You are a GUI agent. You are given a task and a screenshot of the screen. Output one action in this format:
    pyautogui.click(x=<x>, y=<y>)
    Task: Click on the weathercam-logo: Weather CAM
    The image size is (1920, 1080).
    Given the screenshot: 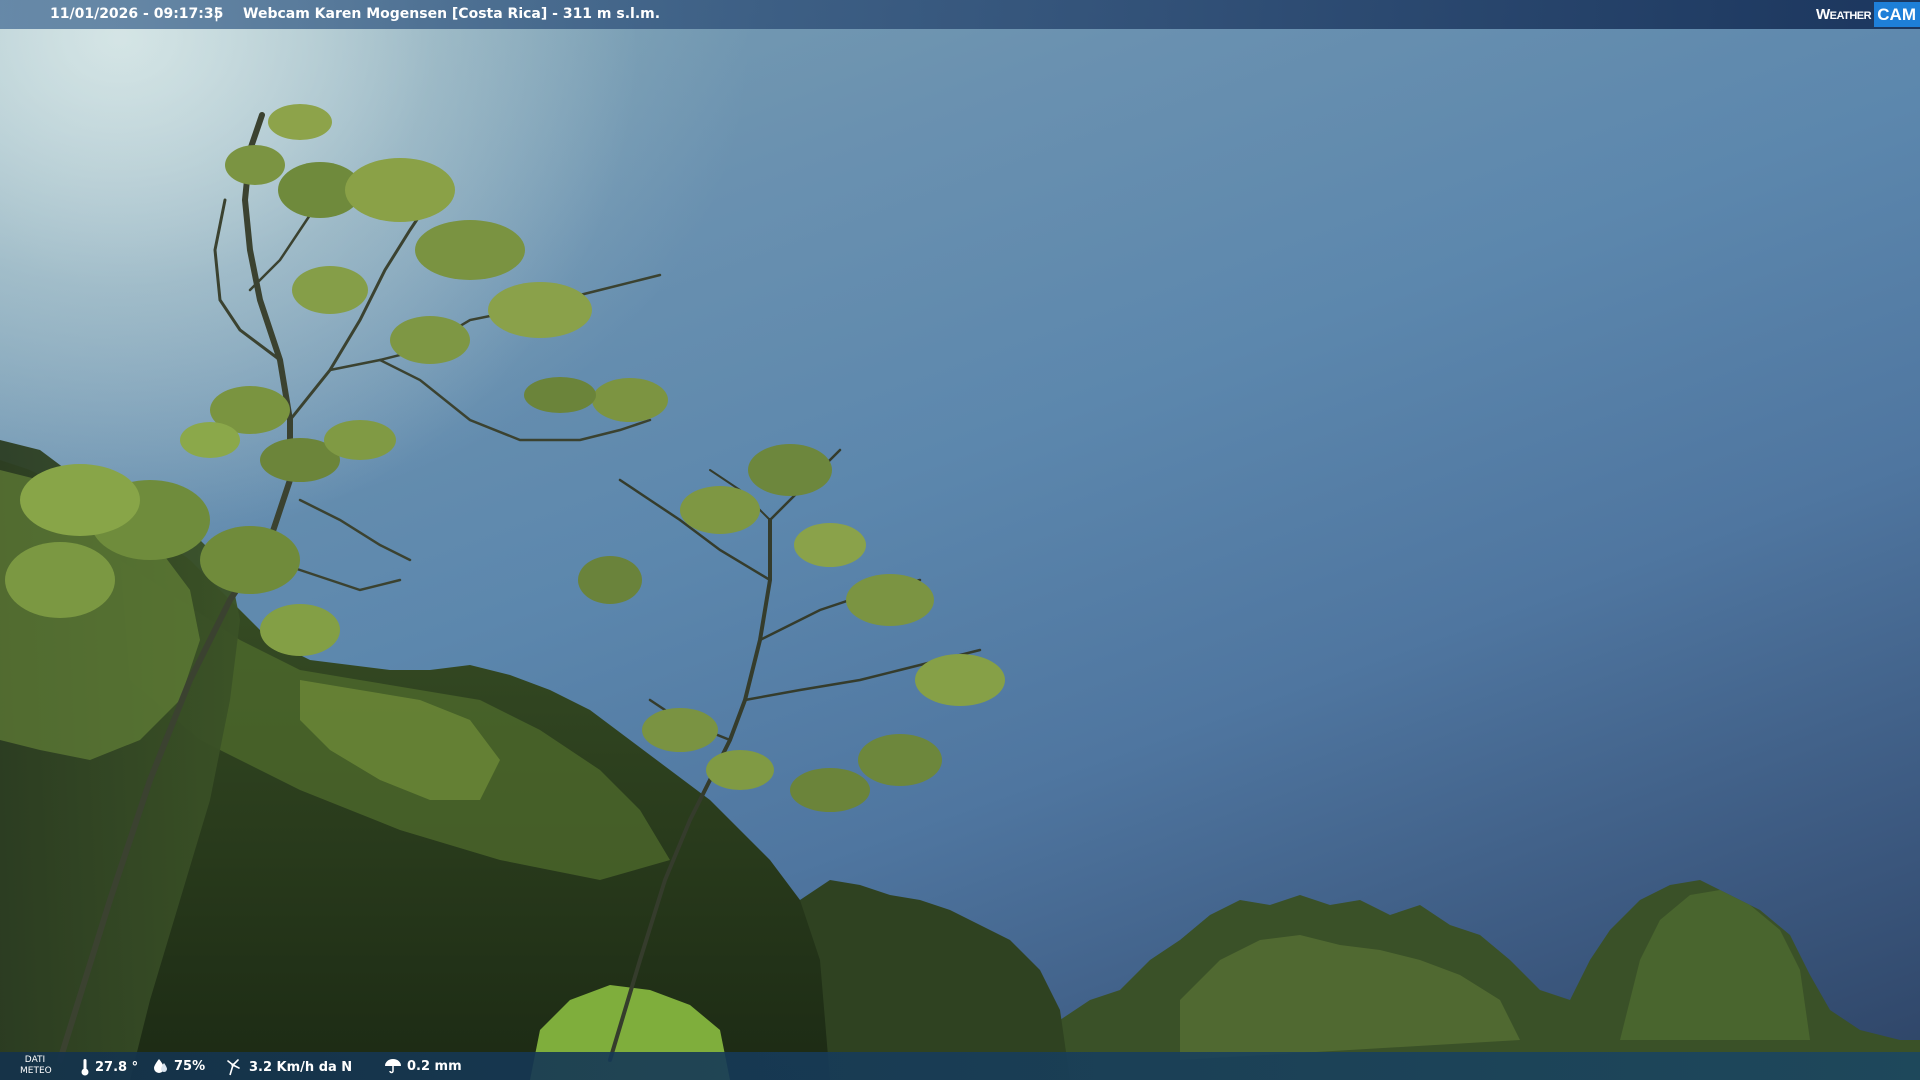 What is the action you would take?
    pyautogui.click(x=1868, y=14)
    